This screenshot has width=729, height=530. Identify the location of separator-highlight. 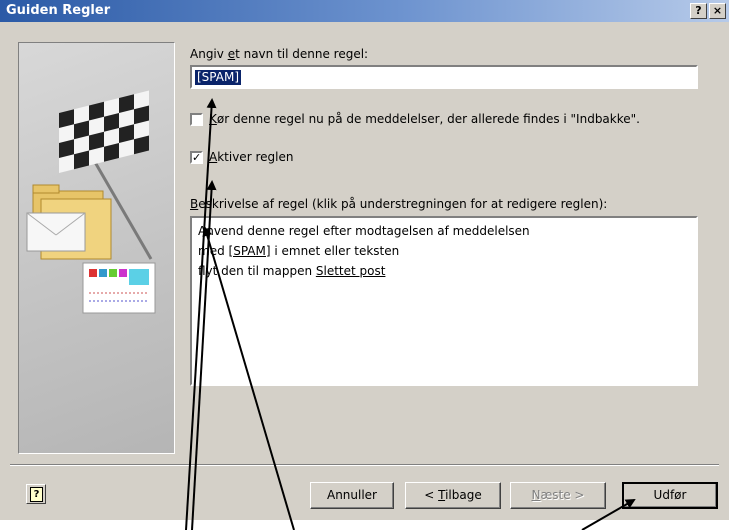
(364, 465).